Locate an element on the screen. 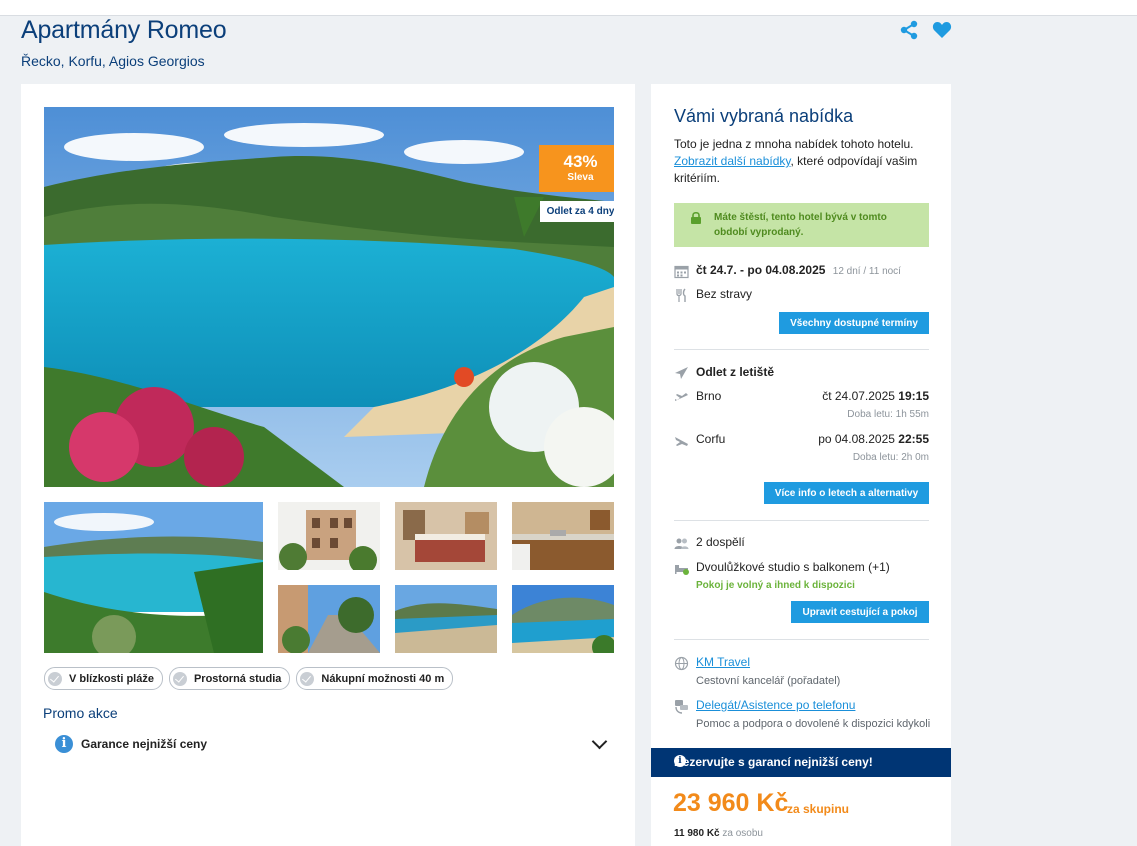 The image size is (1137, 846). support-row: Delegát/Asistence po telefonu is located at coordinates (764, 706).